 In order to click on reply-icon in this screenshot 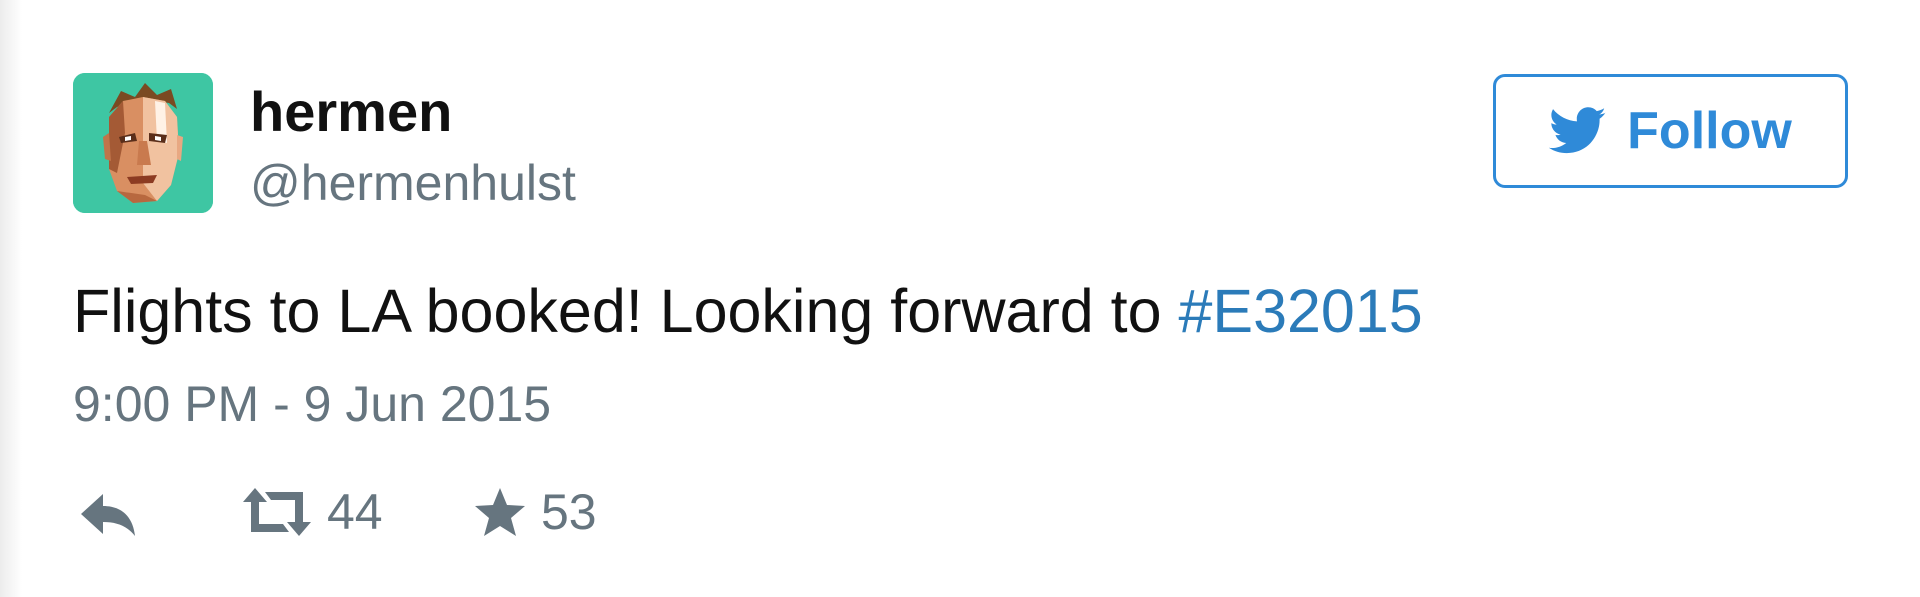, I will do `click(108, 515)`.